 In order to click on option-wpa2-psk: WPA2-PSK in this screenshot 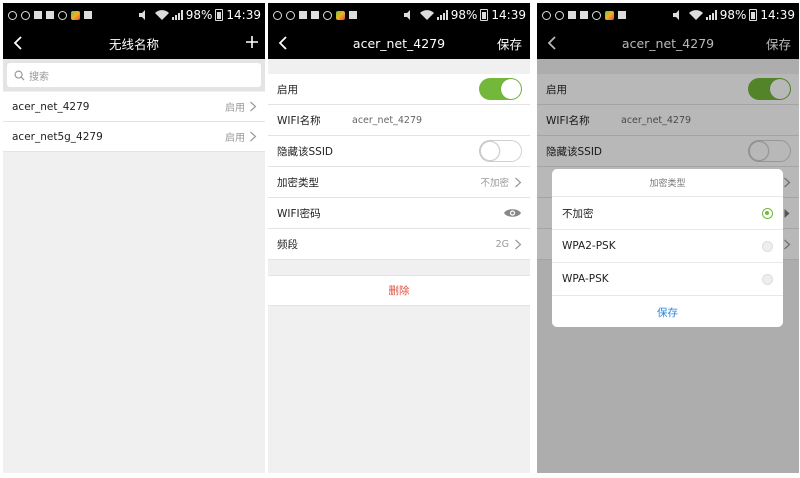, I will do `click(667, 246)`.